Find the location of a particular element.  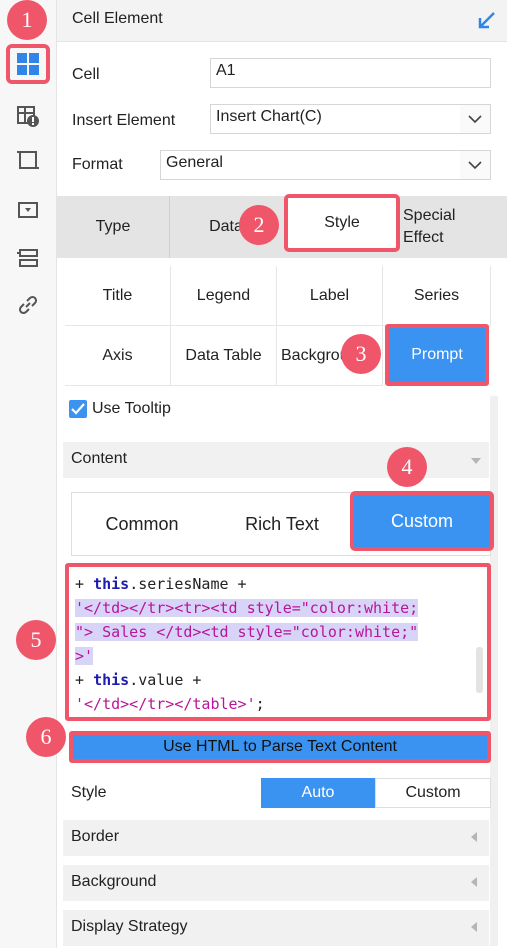

hyperlink-button is located at coordinates (28, 305).